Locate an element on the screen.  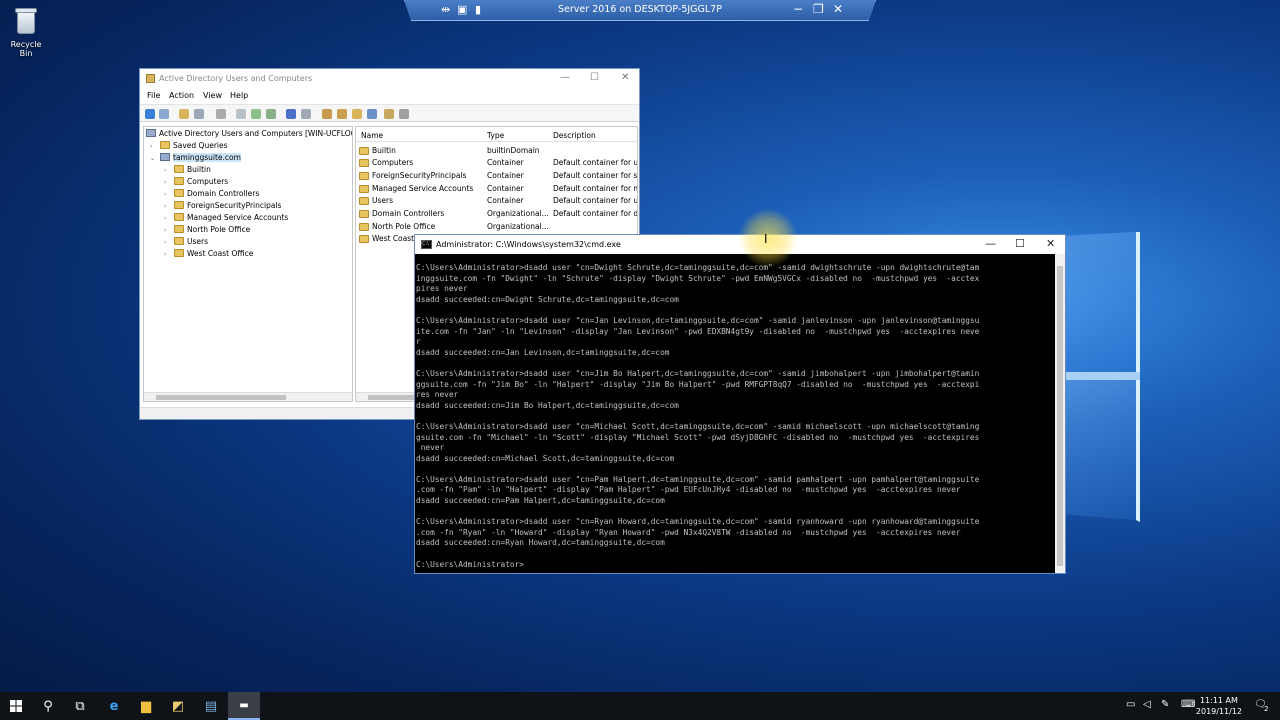
task-view-icon: ⧉ is located at coordinates (80, 706).